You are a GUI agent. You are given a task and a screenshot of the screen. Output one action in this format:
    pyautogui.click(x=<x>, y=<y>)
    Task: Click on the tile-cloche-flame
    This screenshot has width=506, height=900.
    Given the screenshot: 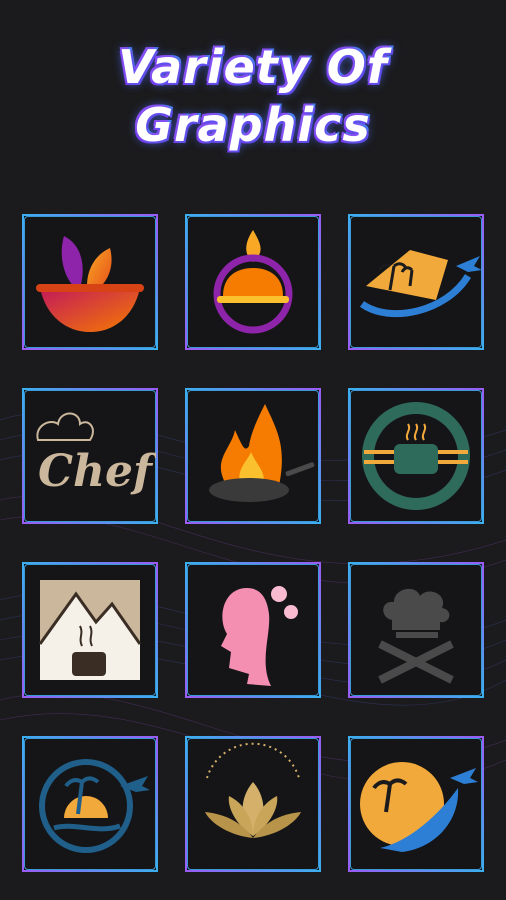 What is the action you would take?
    pyautogui.click(x=253, y=282)
    